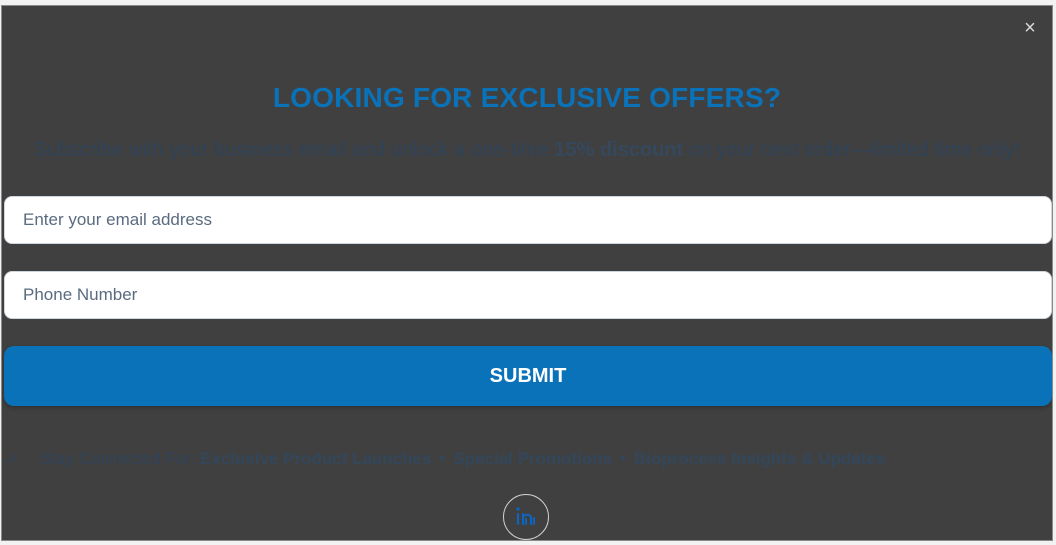 The image size is (1056, 545). I want to click on features-label: Stay Connected For:, so click(118, 458).